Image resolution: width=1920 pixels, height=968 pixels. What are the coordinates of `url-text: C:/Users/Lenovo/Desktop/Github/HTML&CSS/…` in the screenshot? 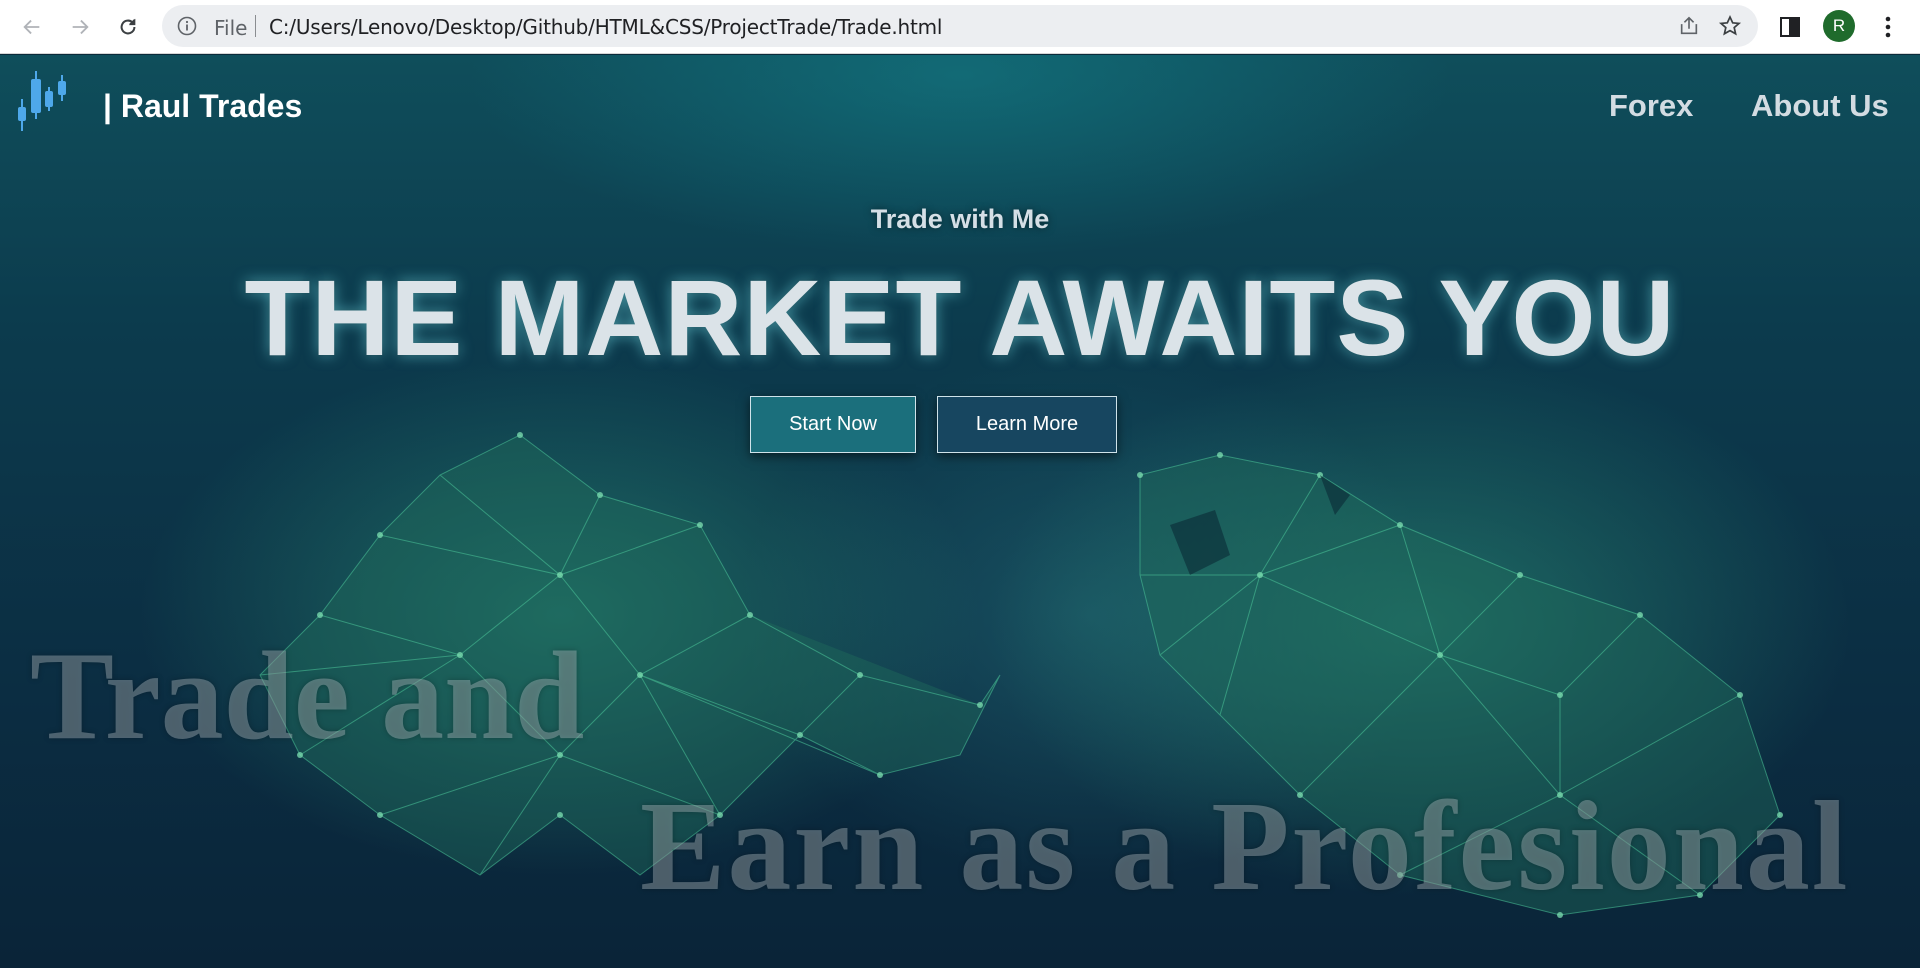 It's located at (605, 27).